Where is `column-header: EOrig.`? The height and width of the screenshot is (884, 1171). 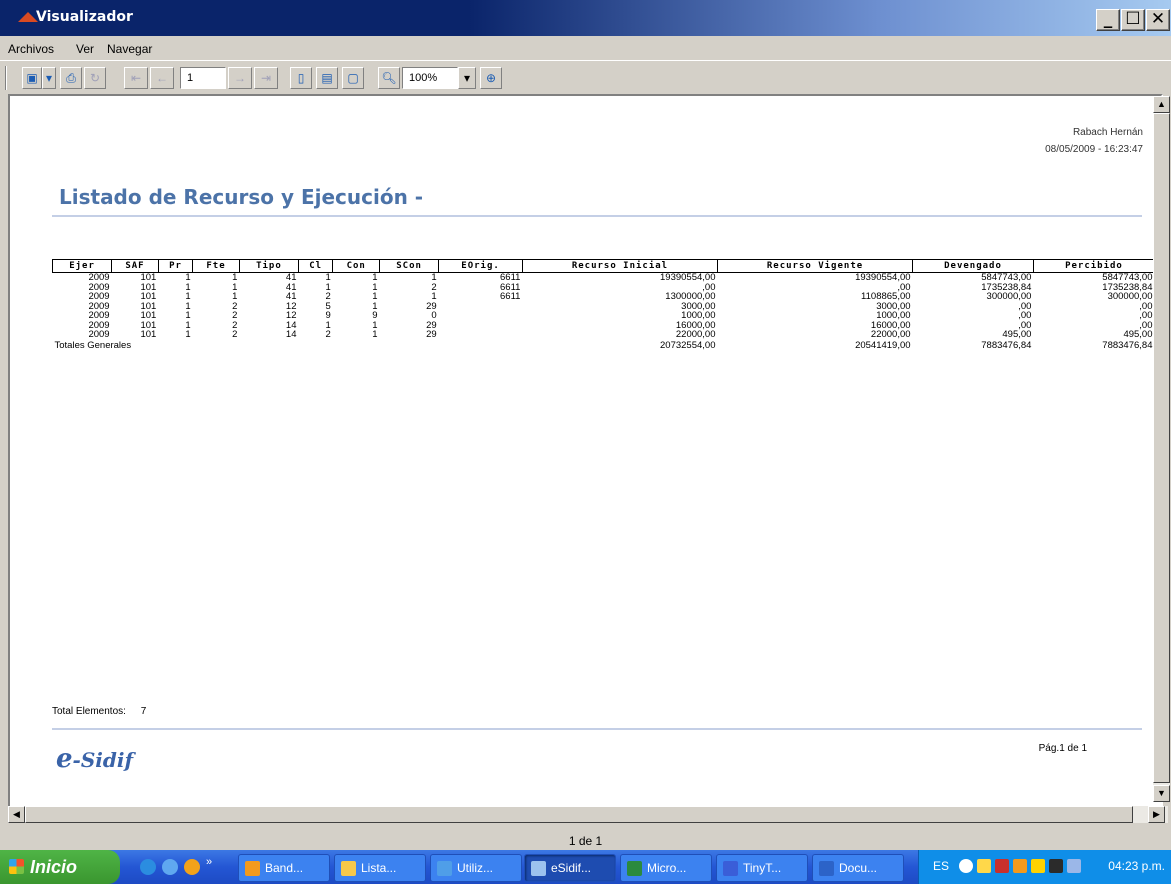
column-header: EOrig. is located at coordinates (480, 266).